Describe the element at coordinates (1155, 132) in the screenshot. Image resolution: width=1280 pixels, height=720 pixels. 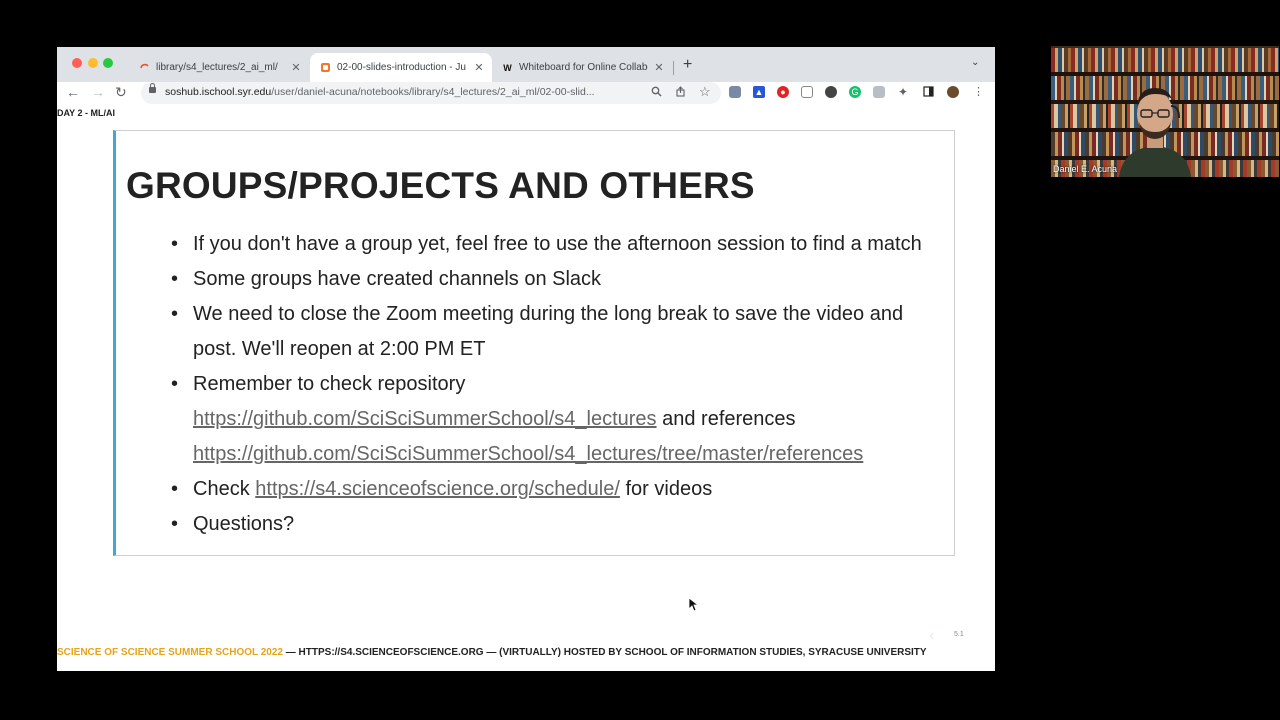
I see `presenter-figure` at that location.